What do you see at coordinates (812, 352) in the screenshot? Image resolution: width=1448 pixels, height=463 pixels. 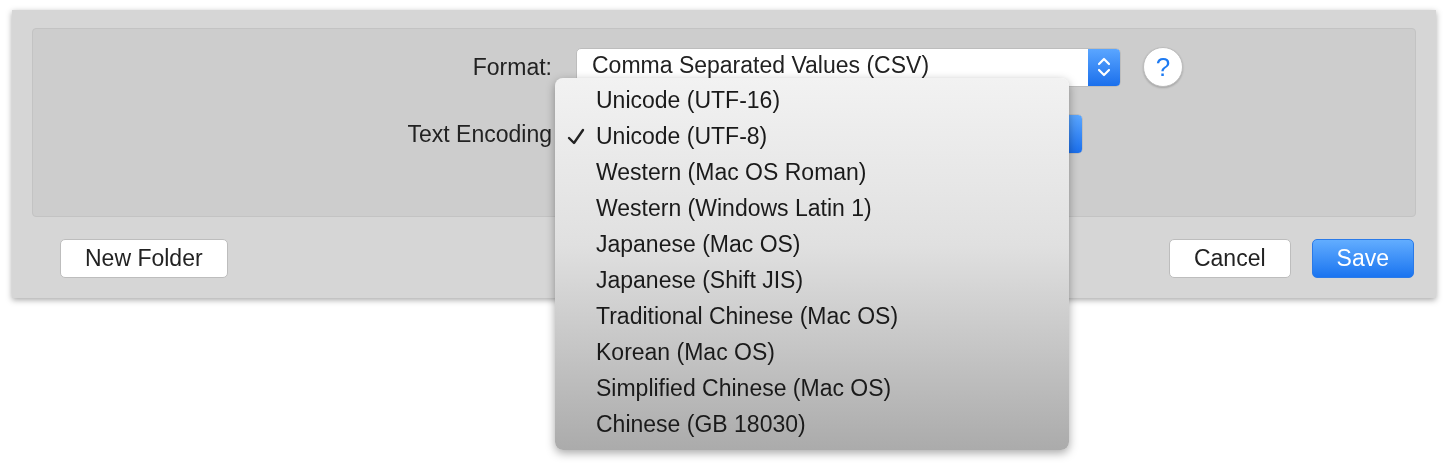 I see `menu-item: Korean (Mac OS)` at bounding box center [812, 352].